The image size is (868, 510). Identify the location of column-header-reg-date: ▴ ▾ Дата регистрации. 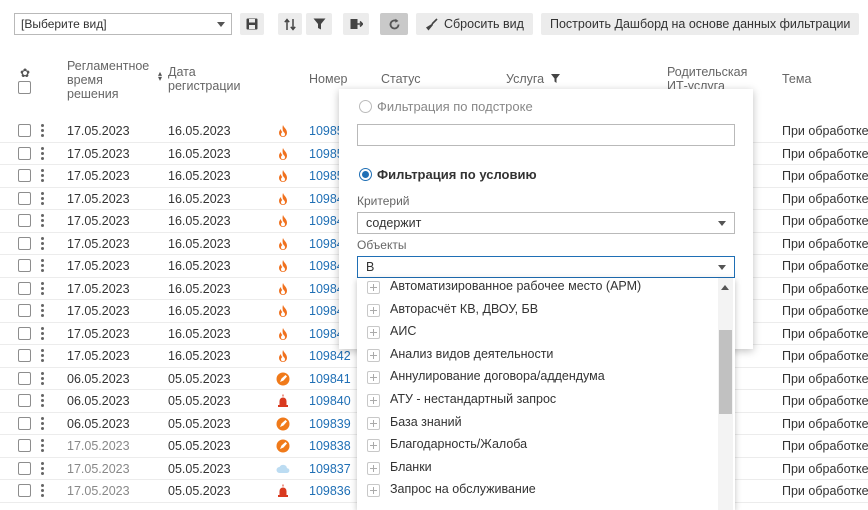
(199, 79).